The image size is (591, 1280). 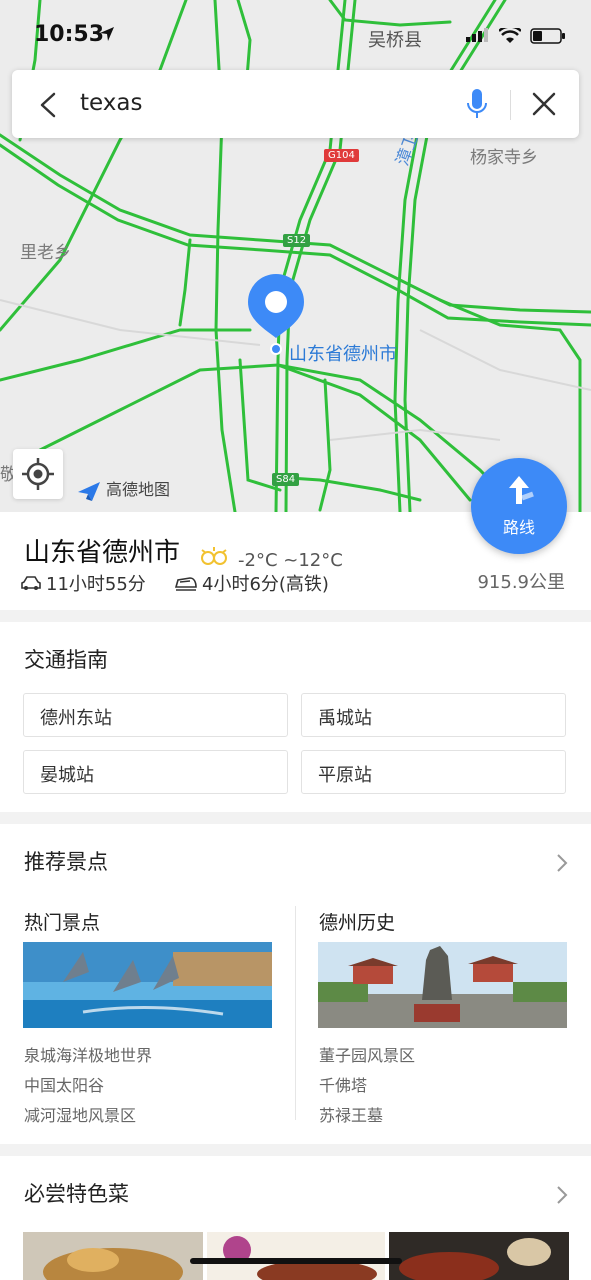 What do you see at coordinates (433, 715) in the screenshot?
I see `station-button: 禹城站` at bounding box center [433, 715].